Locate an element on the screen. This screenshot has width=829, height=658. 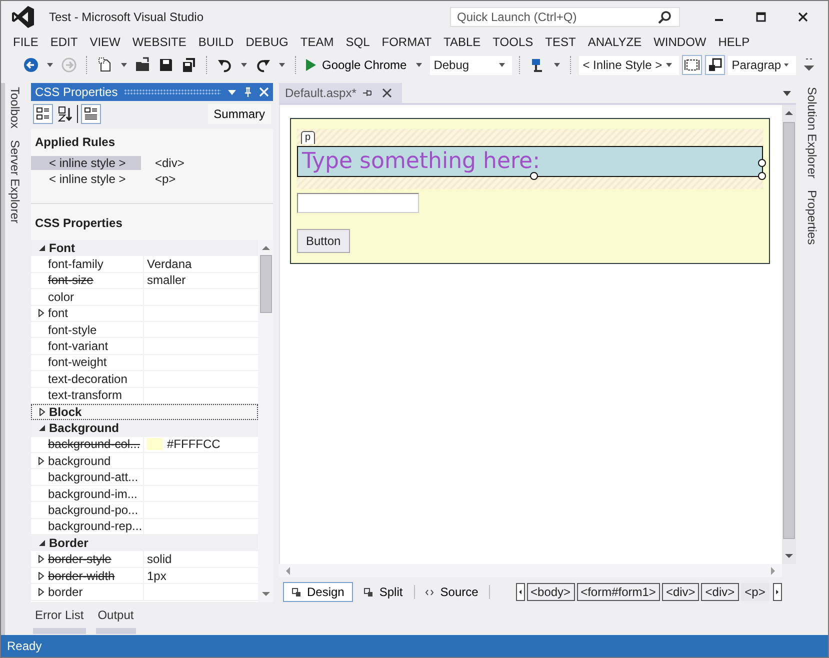
section-heading: CSS Properties is located at coordinates (79, 224).